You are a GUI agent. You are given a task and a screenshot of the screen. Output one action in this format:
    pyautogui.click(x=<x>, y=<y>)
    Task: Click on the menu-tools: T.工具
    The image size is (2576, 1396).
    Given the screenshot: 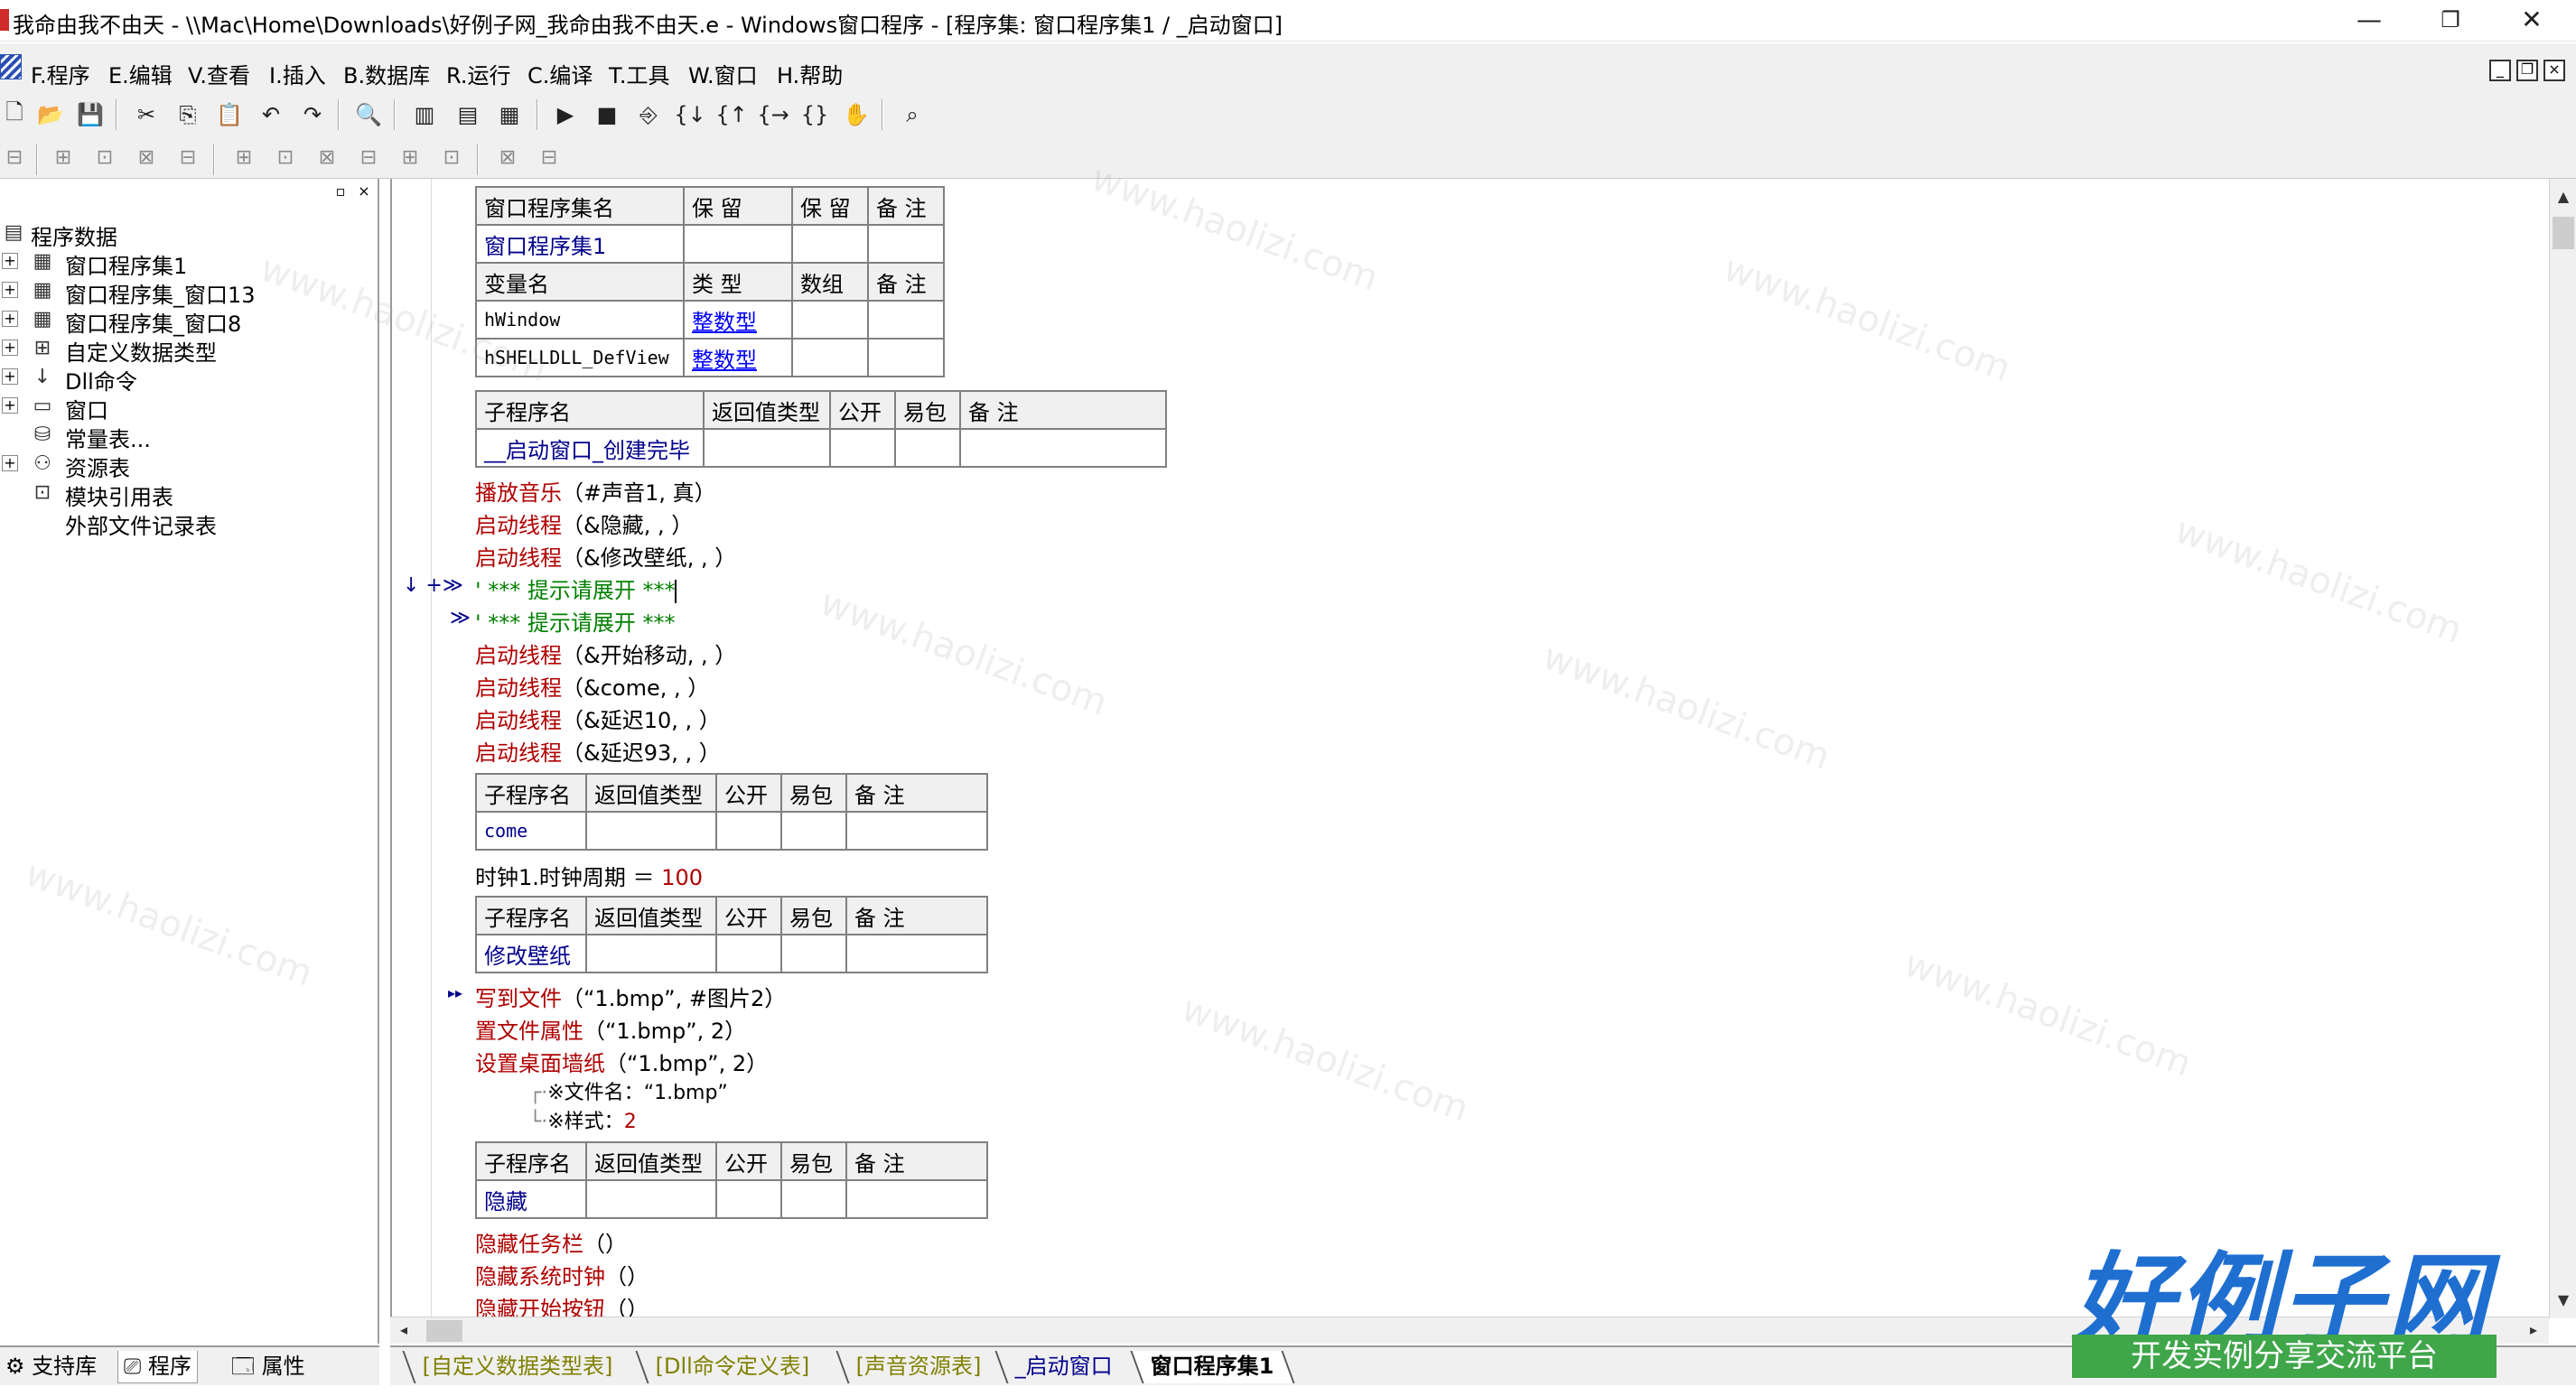 What is the action you would take?
    pyautogui.click(x=639, y=73)
    